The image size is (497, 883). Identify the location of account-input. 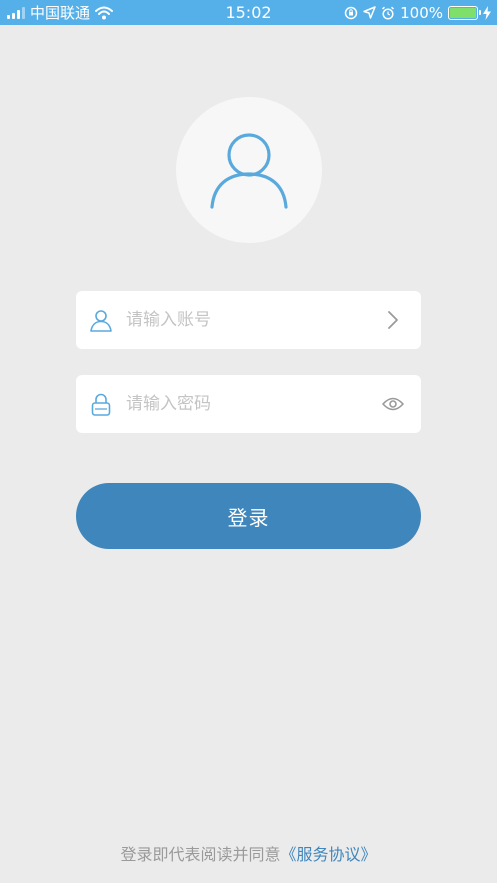
(253, 320).